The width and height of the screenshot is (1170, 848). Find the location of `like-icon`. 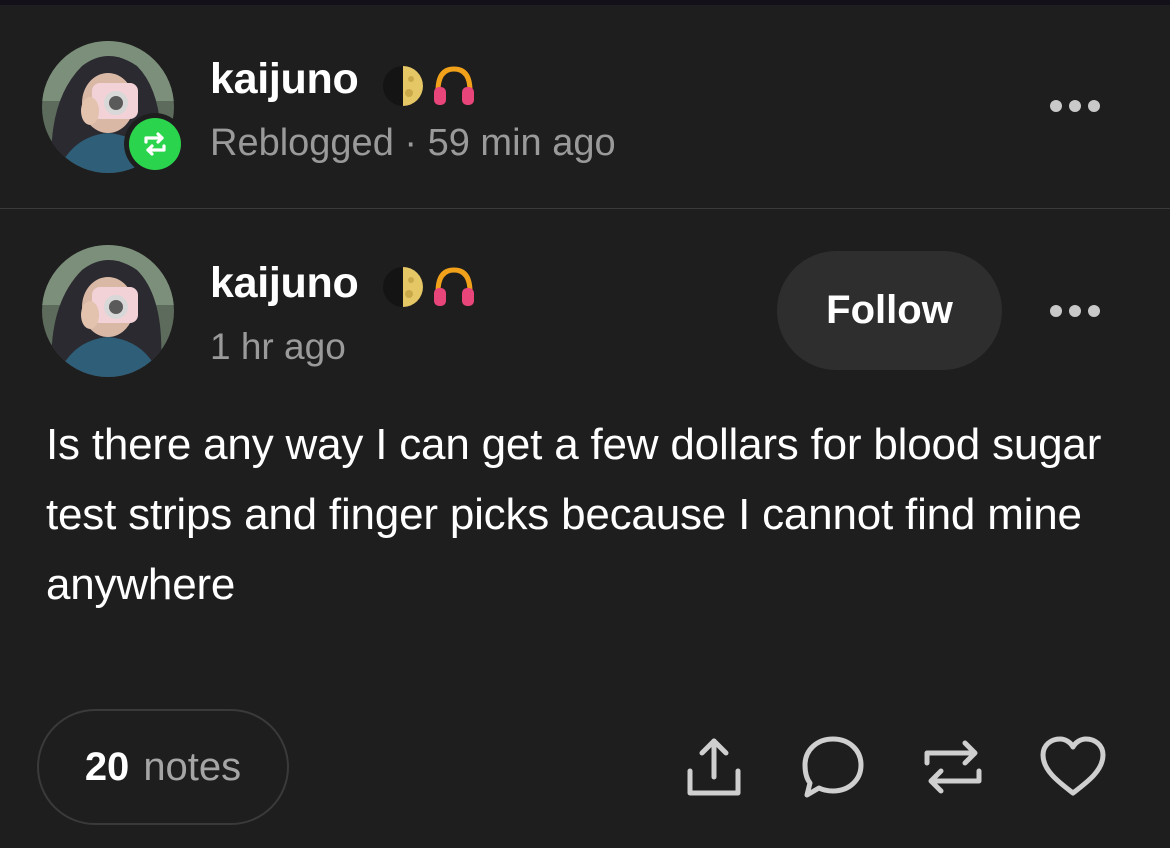

like-icon is located at coordinates (1073, 767).